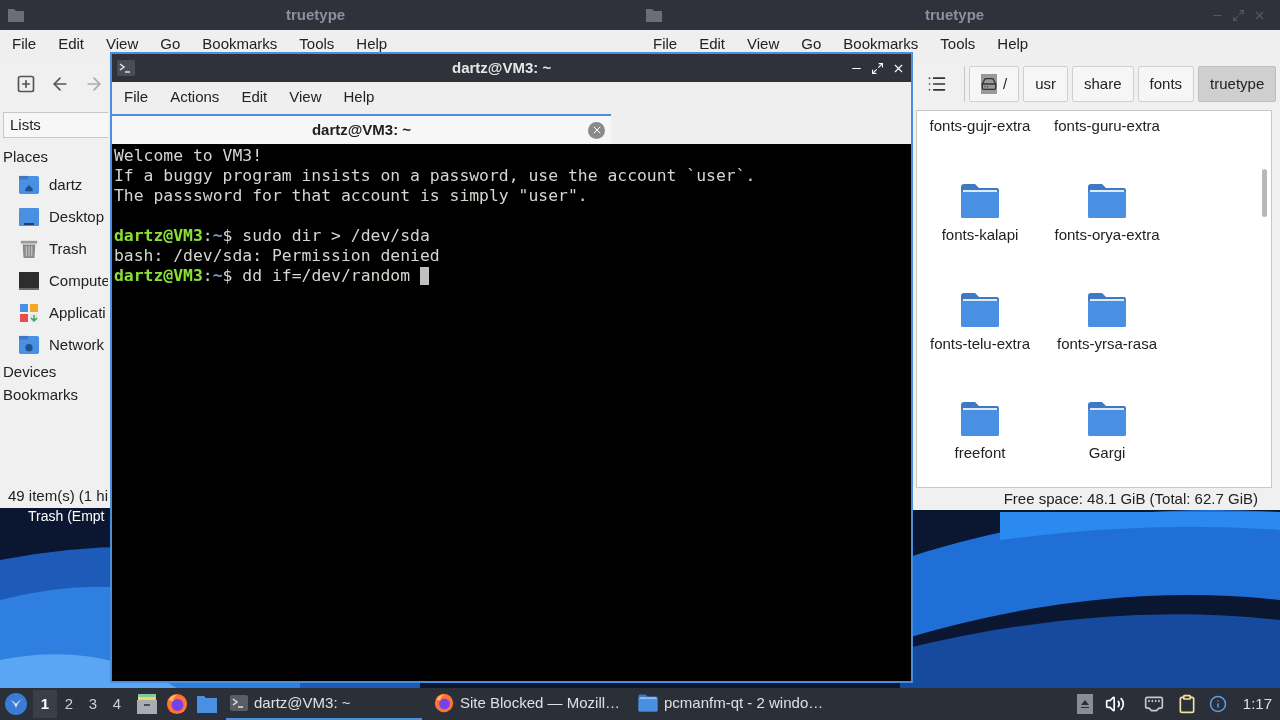 This screenshot has width=1280, height=720. I want to click on window-title: dartz@VM3: ~, so click(502, 67).